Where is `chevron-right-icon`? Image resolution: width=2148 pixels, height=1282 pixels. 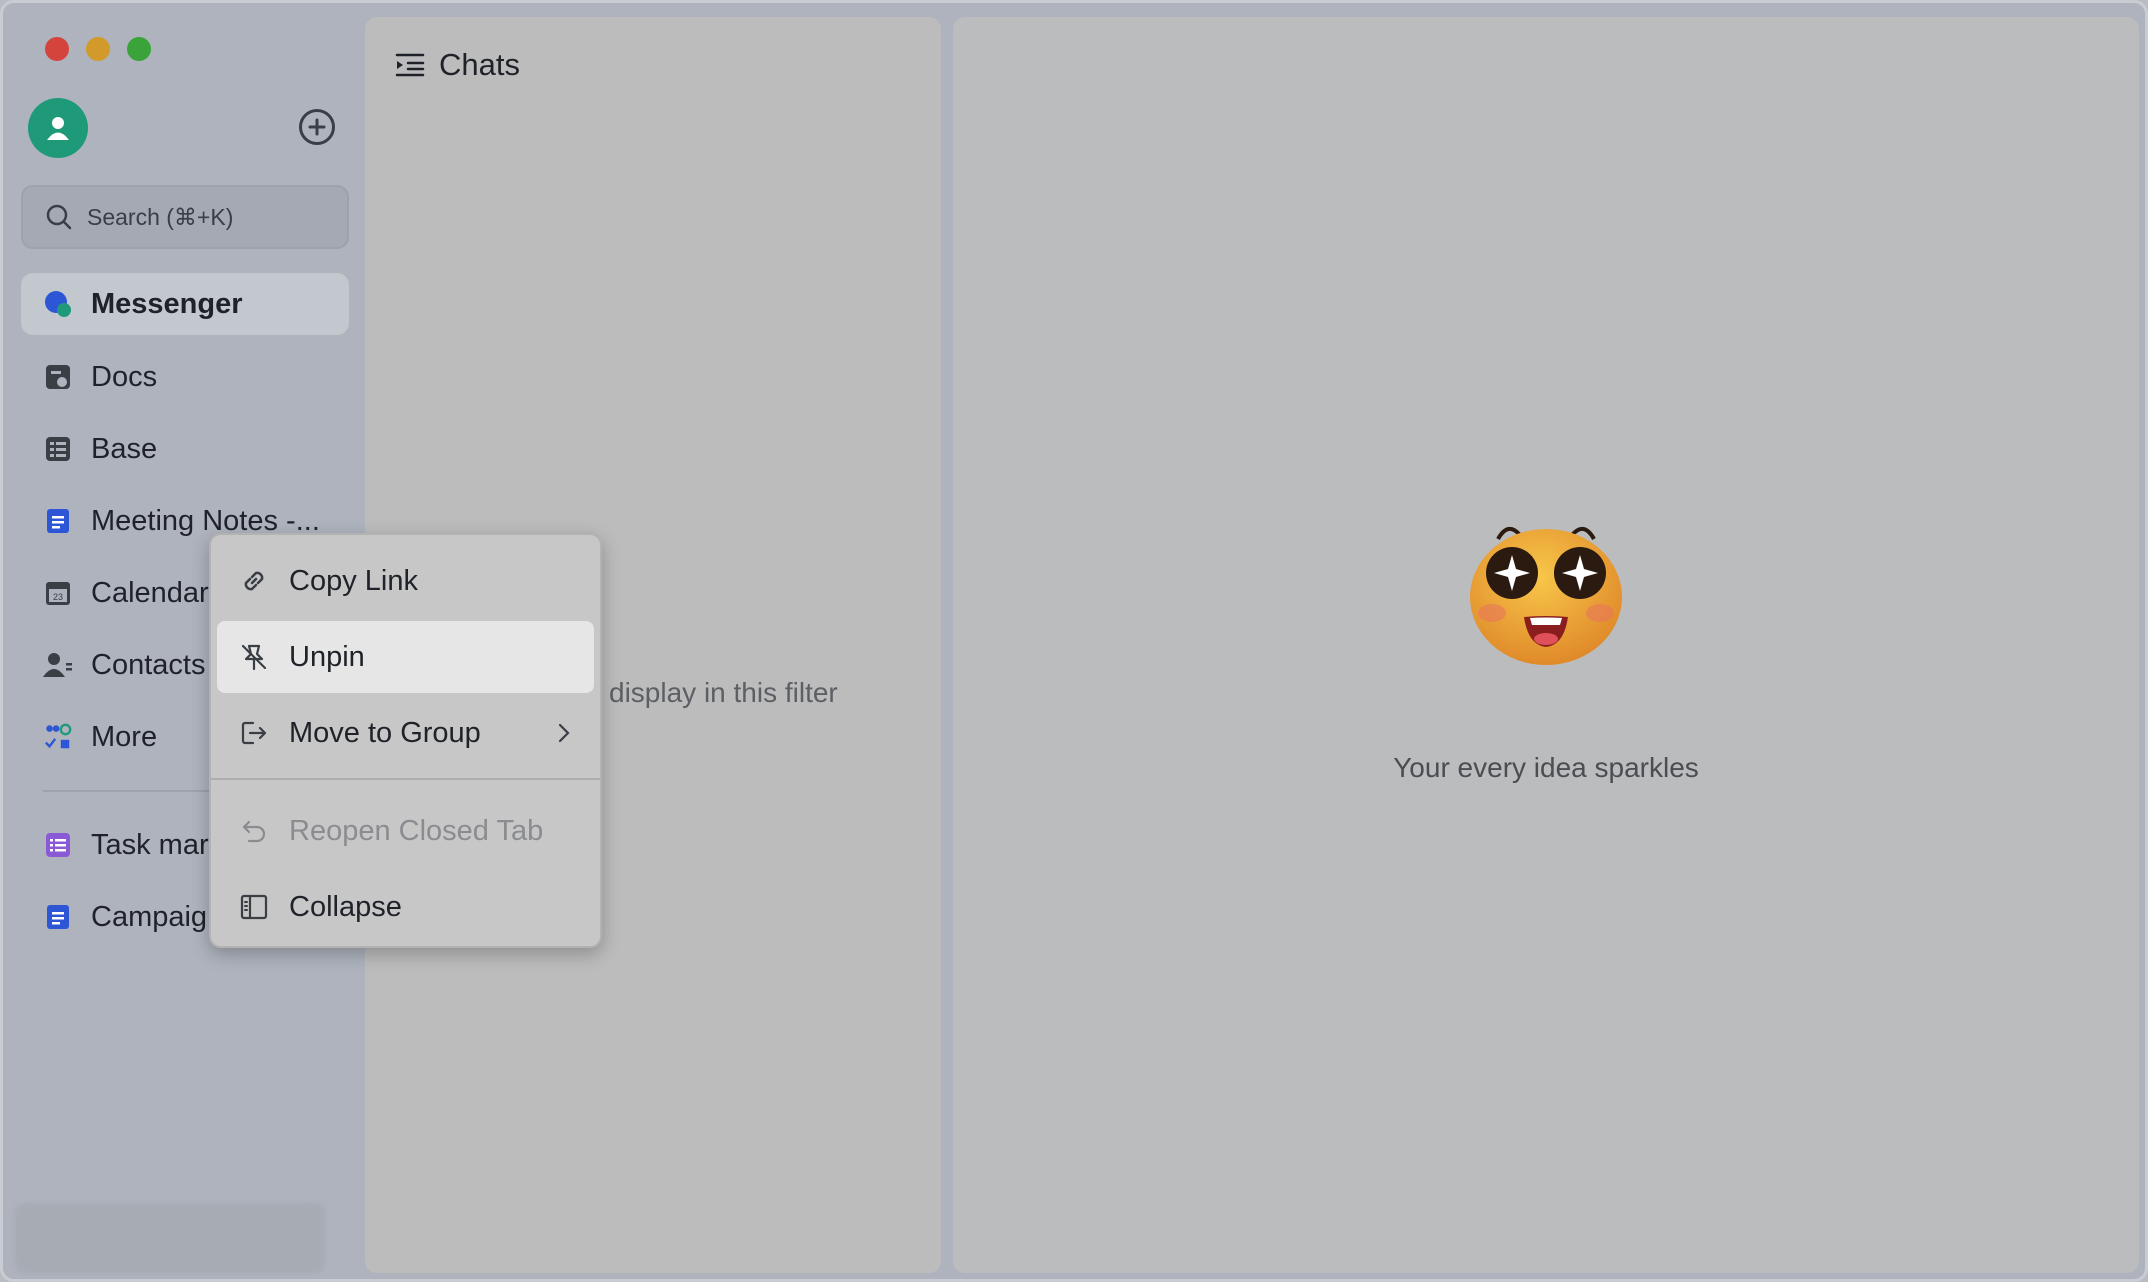 chevron-right-icon is located at coordinates (564, 733).